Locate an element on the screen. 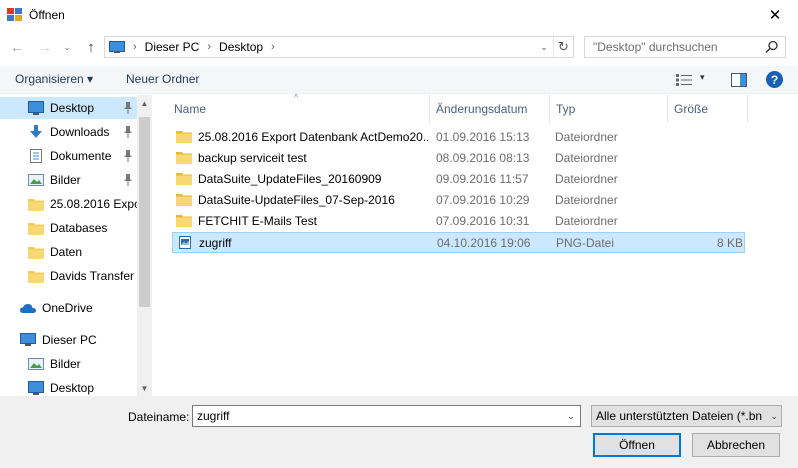 This screenshot has width=798, height=468. sidebar-item-desktop-pc: Desktop is located at coordinates (68, 386).